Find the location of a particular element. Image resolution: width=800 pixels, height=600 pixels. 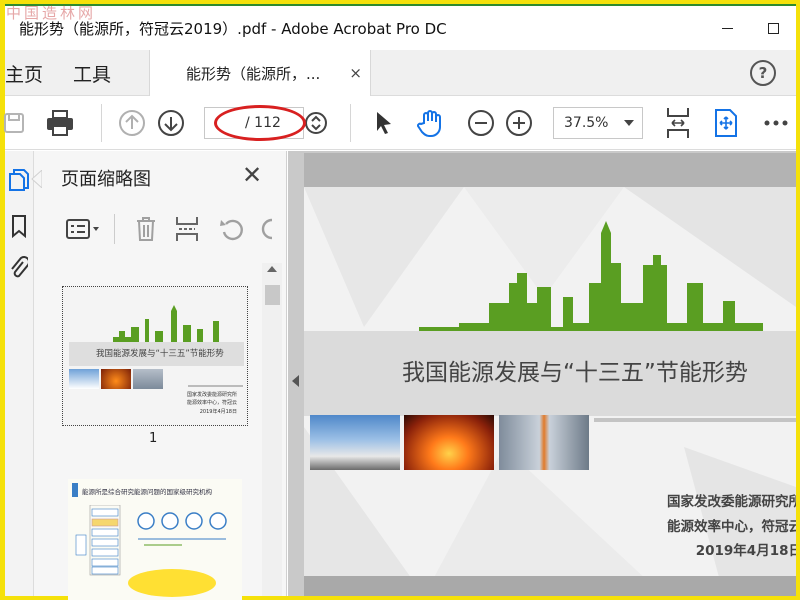

attachments-icon is located at coordinates (19, 268).